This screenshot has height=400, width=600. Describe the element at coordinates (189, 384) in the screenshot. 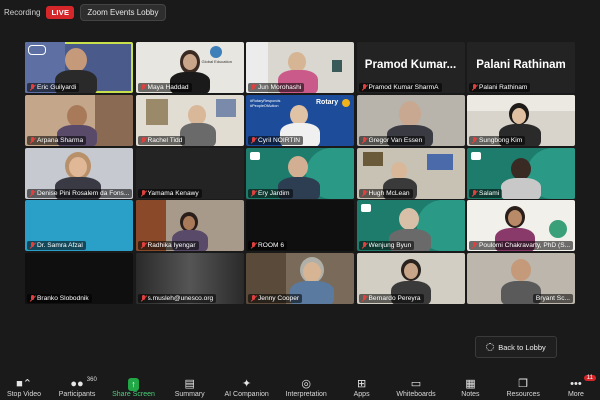

I see `document-icon: ▤` at that location.